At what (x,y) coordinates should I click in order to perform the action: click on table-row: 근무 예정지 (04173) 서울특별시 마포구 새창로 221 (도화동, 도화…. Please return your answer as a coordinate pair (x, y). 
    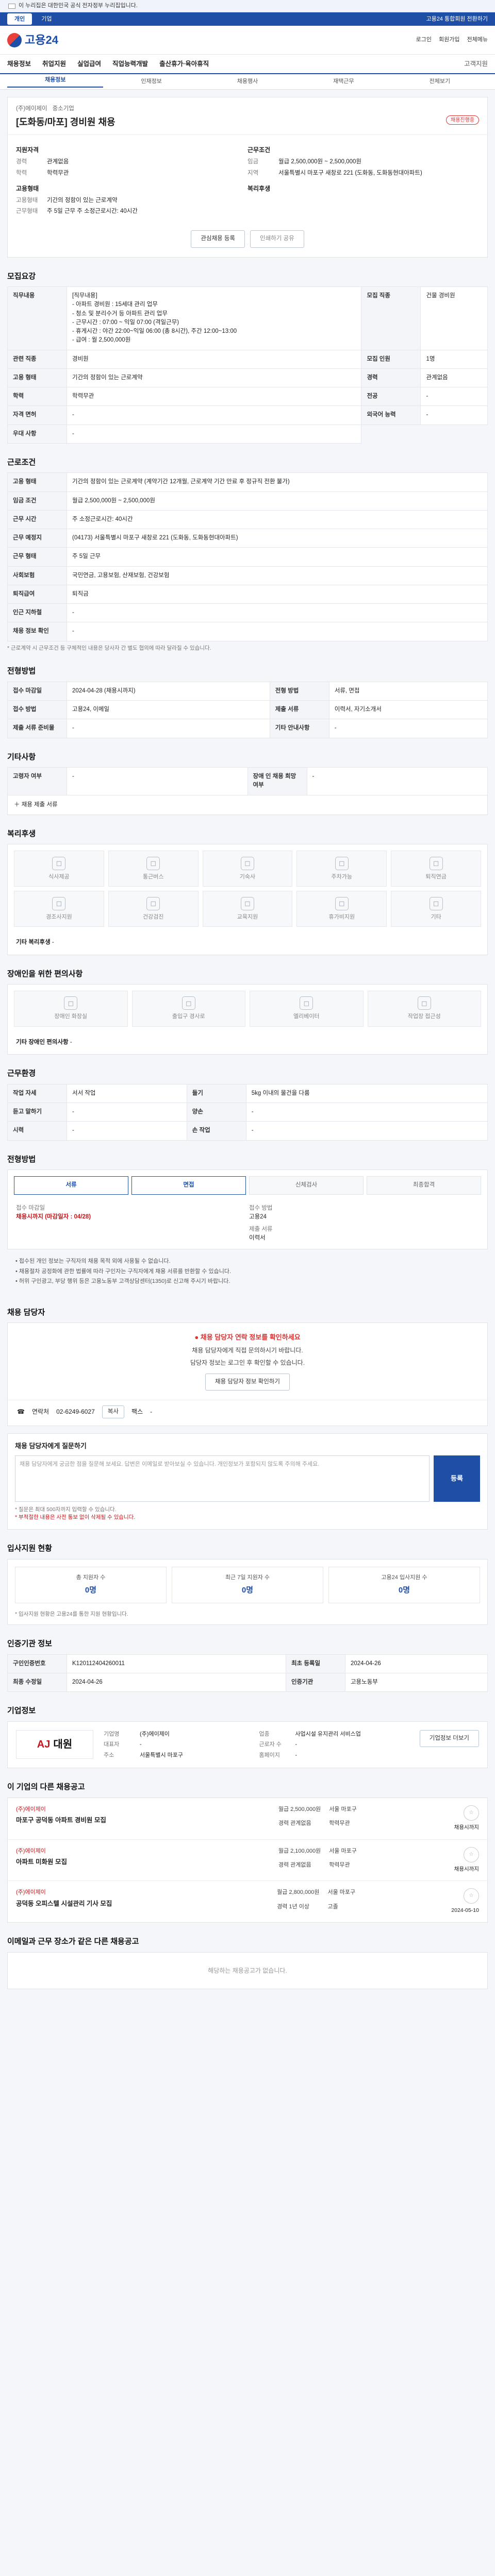
    Looking at the image, I should click on (247, 538).